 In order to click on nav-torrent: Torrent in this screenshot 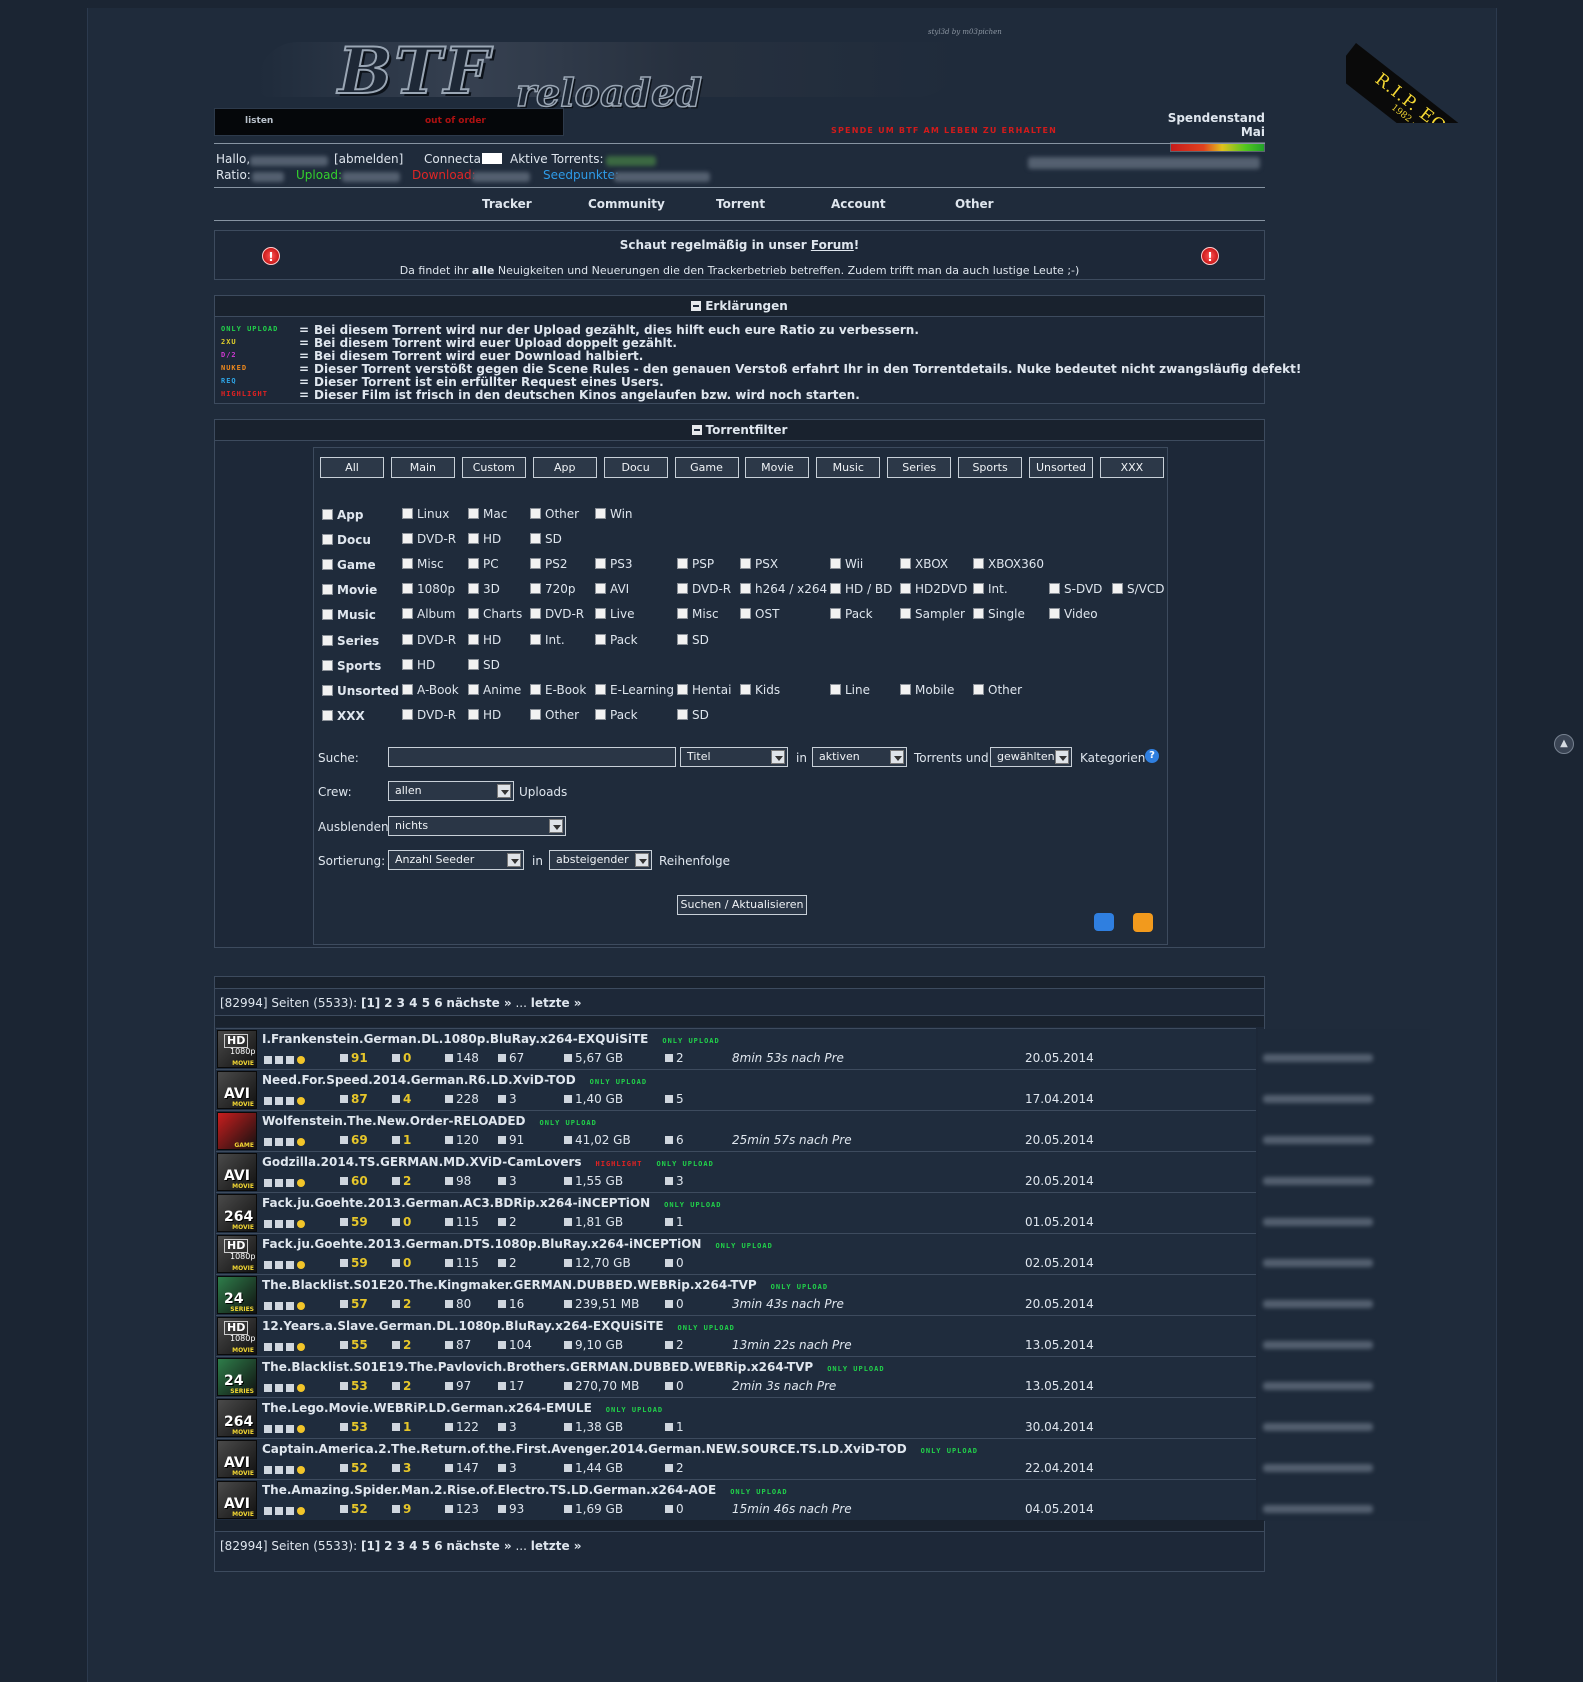, I will do `click(740, 204)`.